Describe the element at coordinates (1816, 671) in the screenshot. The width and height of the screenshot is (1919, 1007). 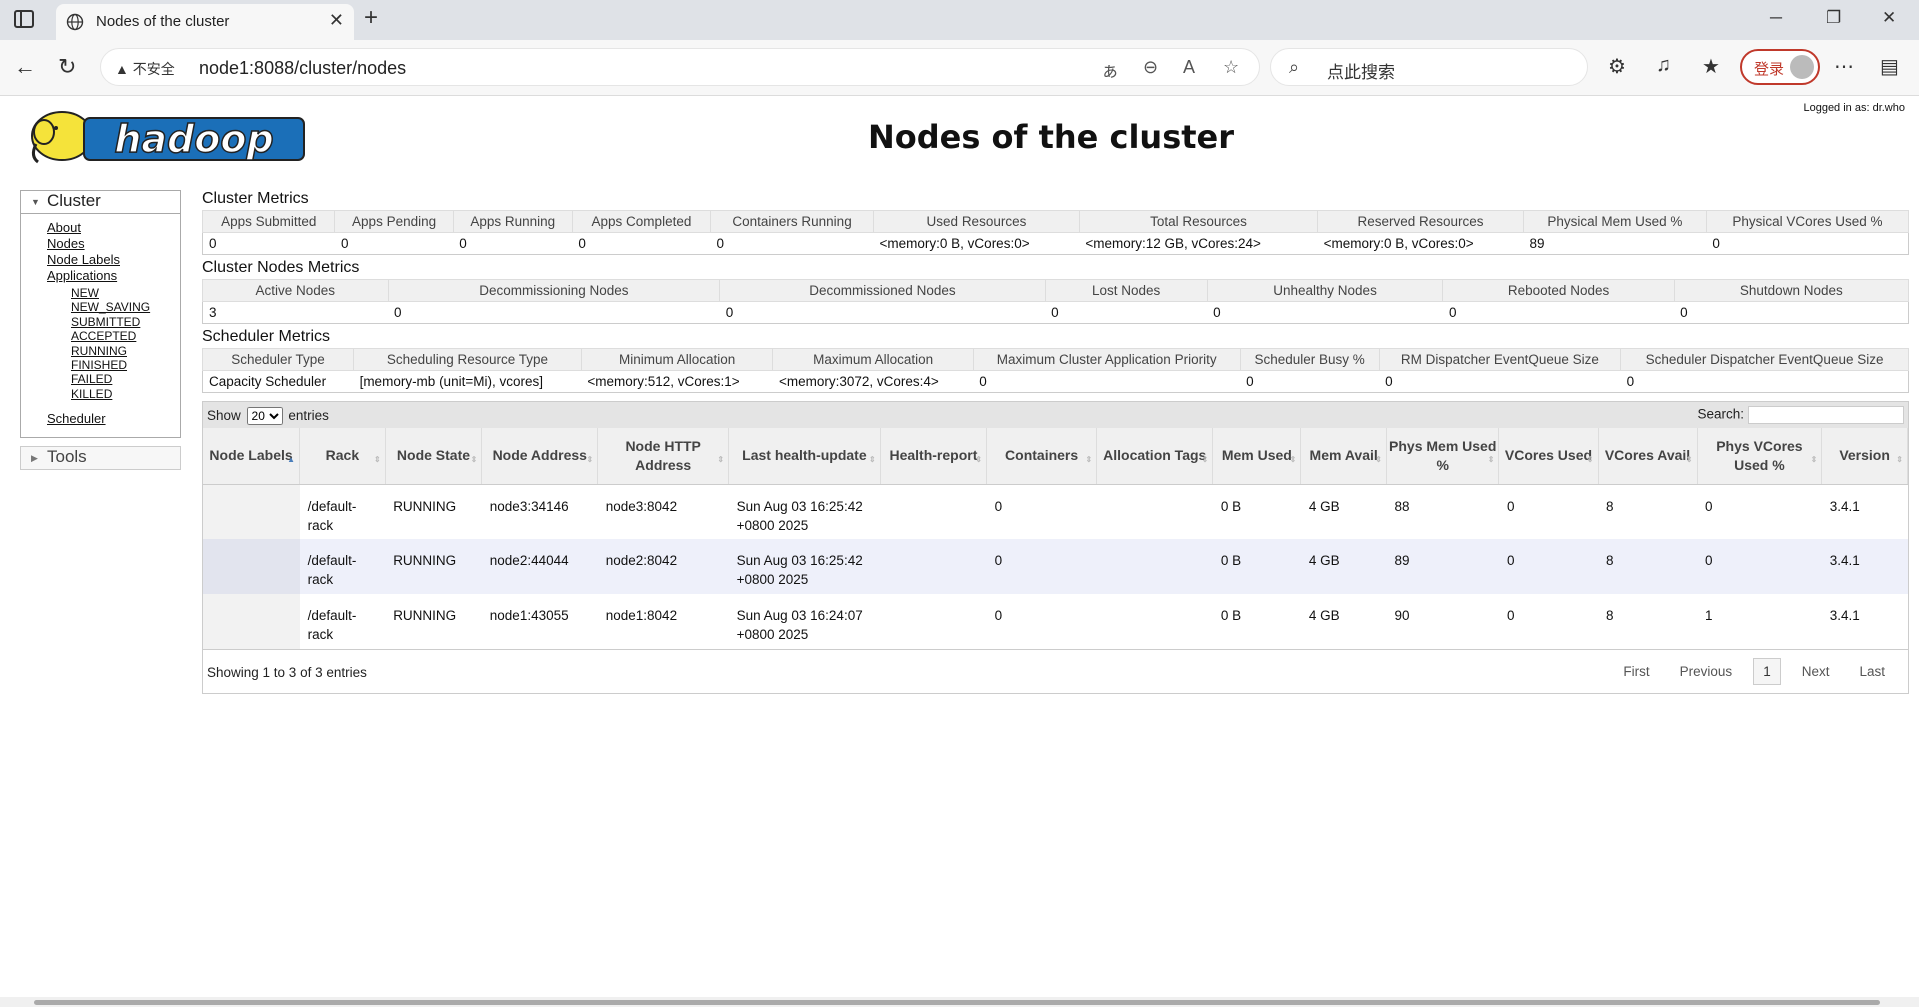
I see `pager-next: Next` at that location.